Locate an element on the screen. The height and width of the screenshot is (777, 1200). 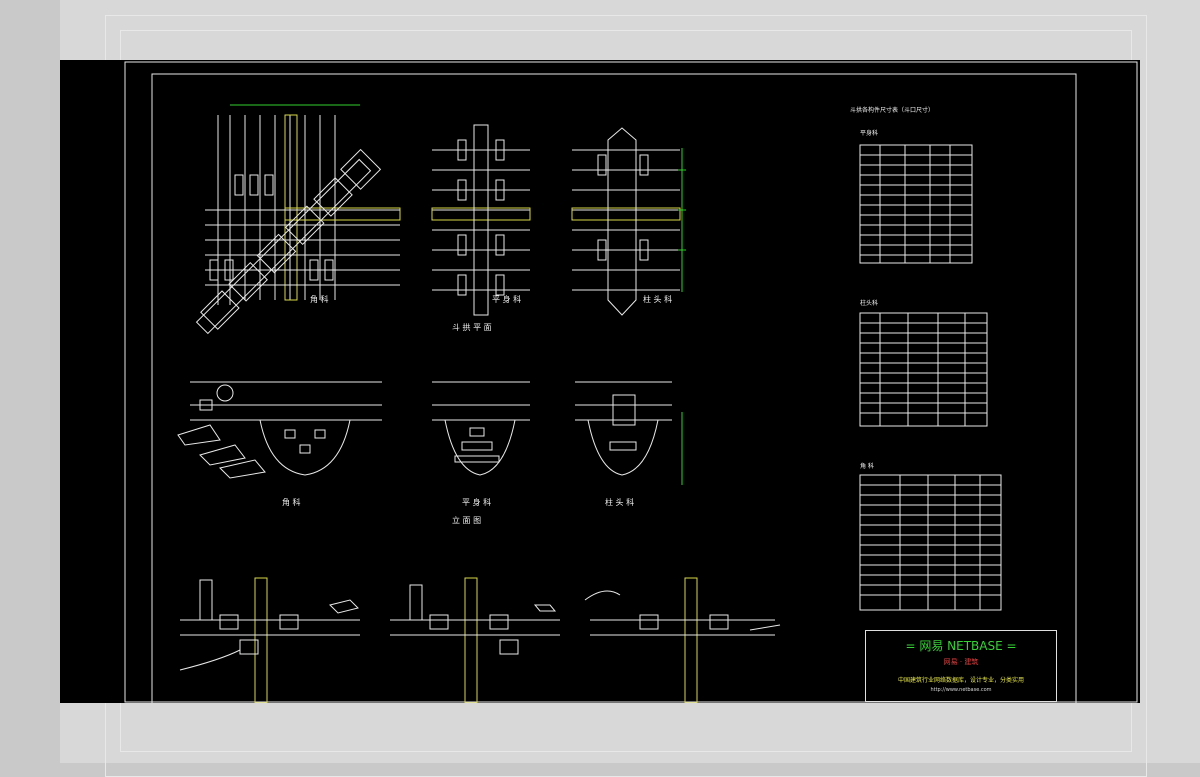
logo-slogan: 中国建筑行业网络数据库，设计专业，分类实用 is located at coordinates (960, 680).